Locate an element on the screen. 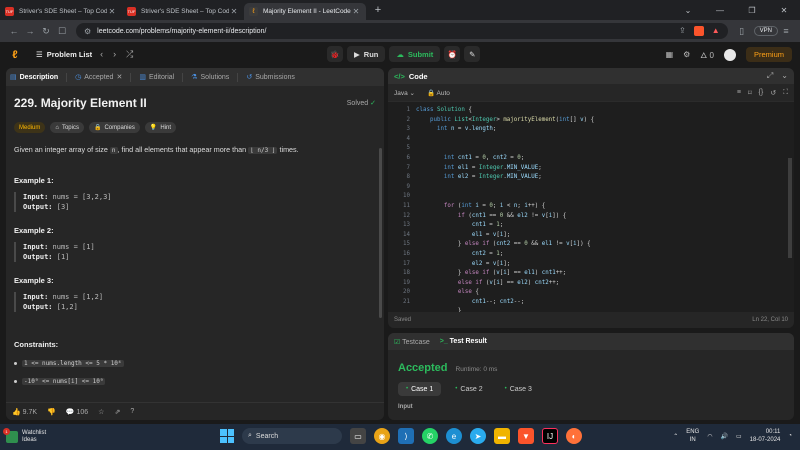  run-button: ▶ Run is located at coordinates (366, 54).